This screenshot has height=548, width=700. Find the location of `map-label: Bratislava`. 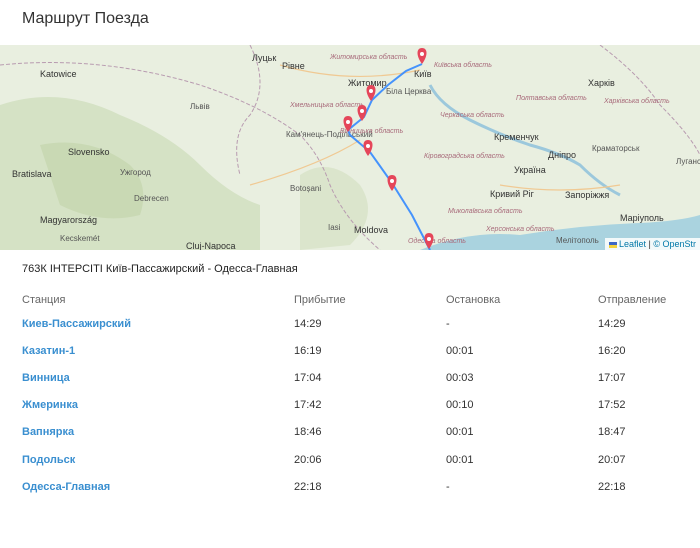

map-label: Bratislava is located at coordinates (32, 174).